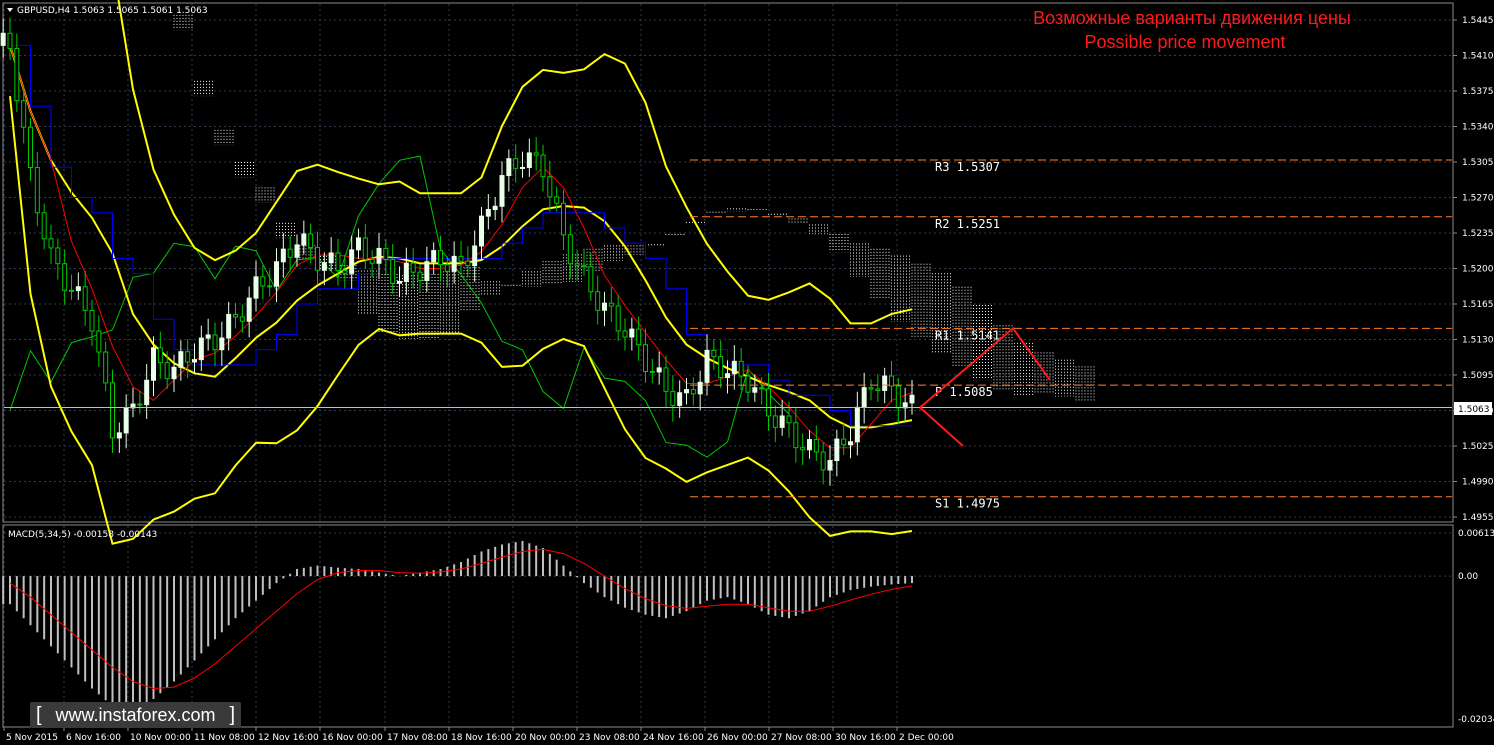 This screenshot has width=1494, height=745. I want to click on x-tick-label: 16 Nov 00:00, so click(352, 738).